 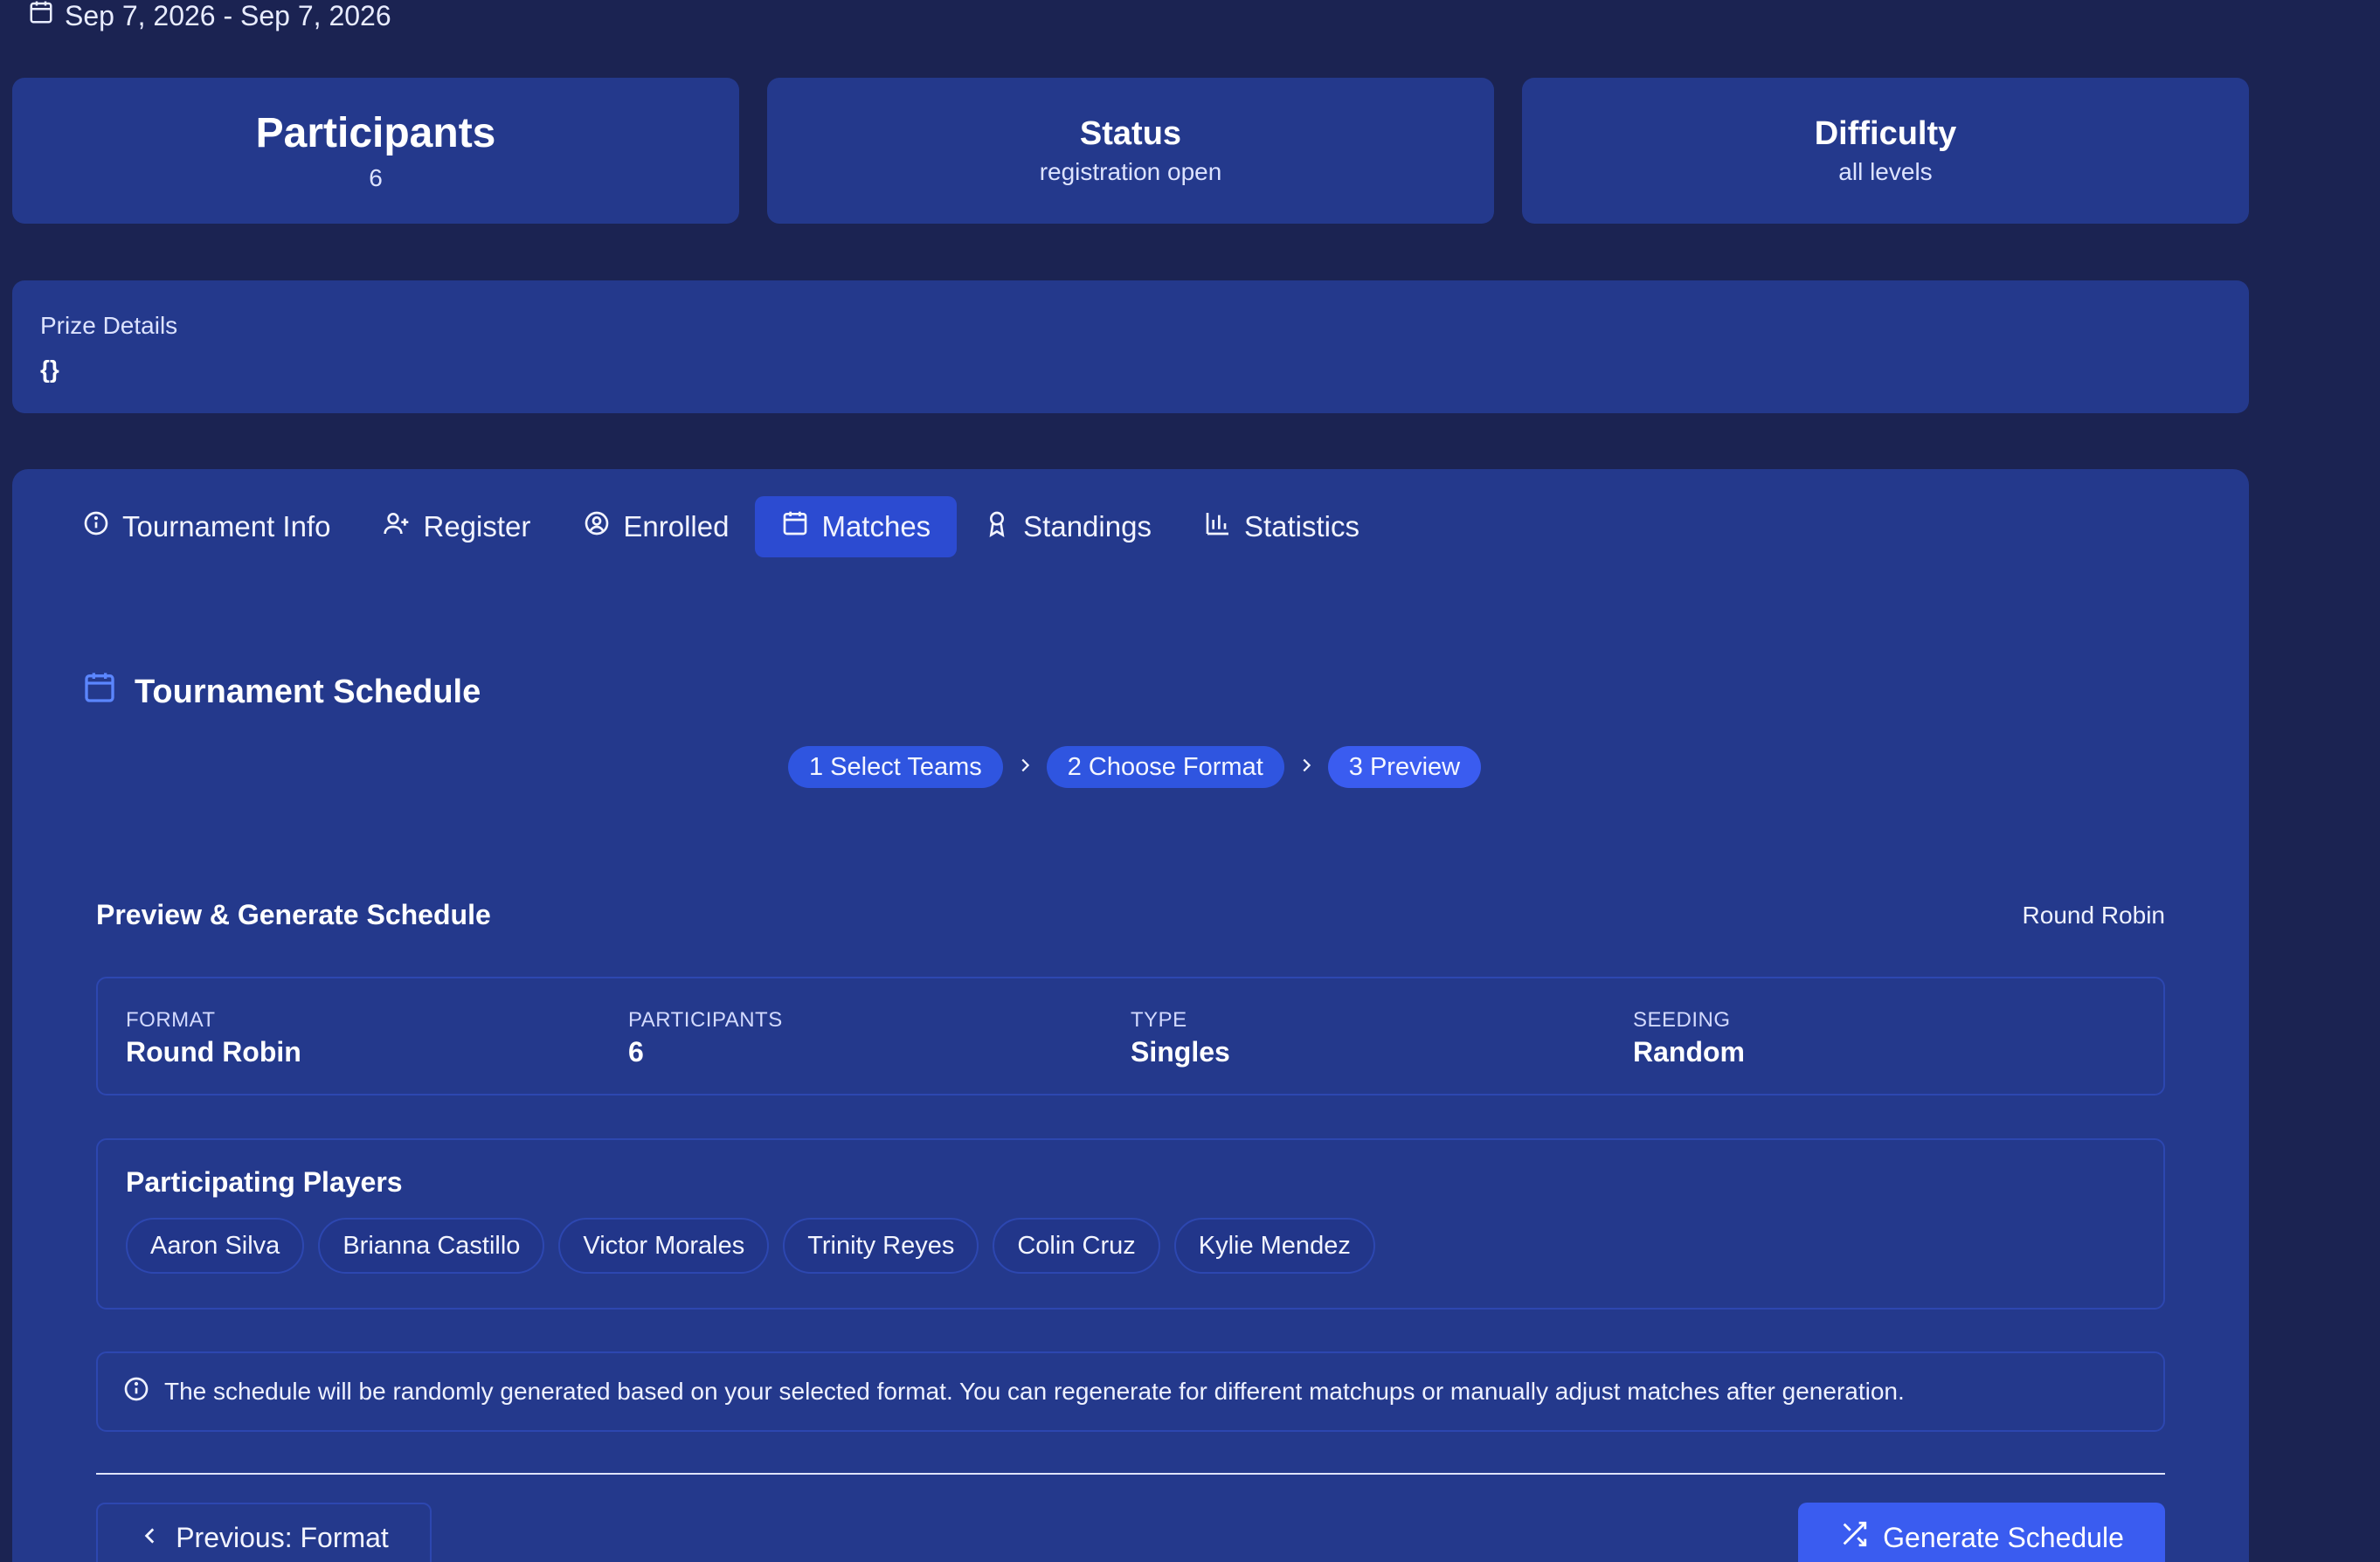 I want to click on tab-label: Tournament Info, so click(x=226, y=526).